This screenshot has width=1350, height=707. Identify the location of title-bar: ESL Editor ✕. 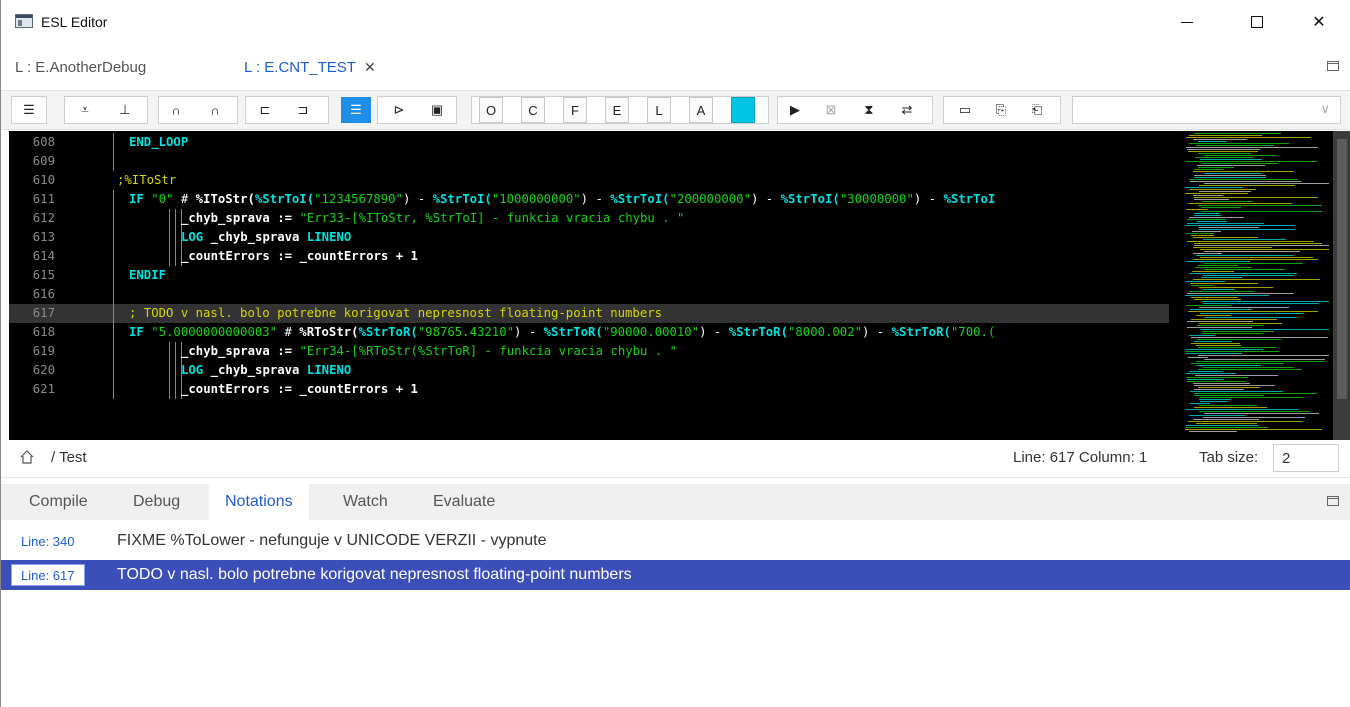
(675, 22).